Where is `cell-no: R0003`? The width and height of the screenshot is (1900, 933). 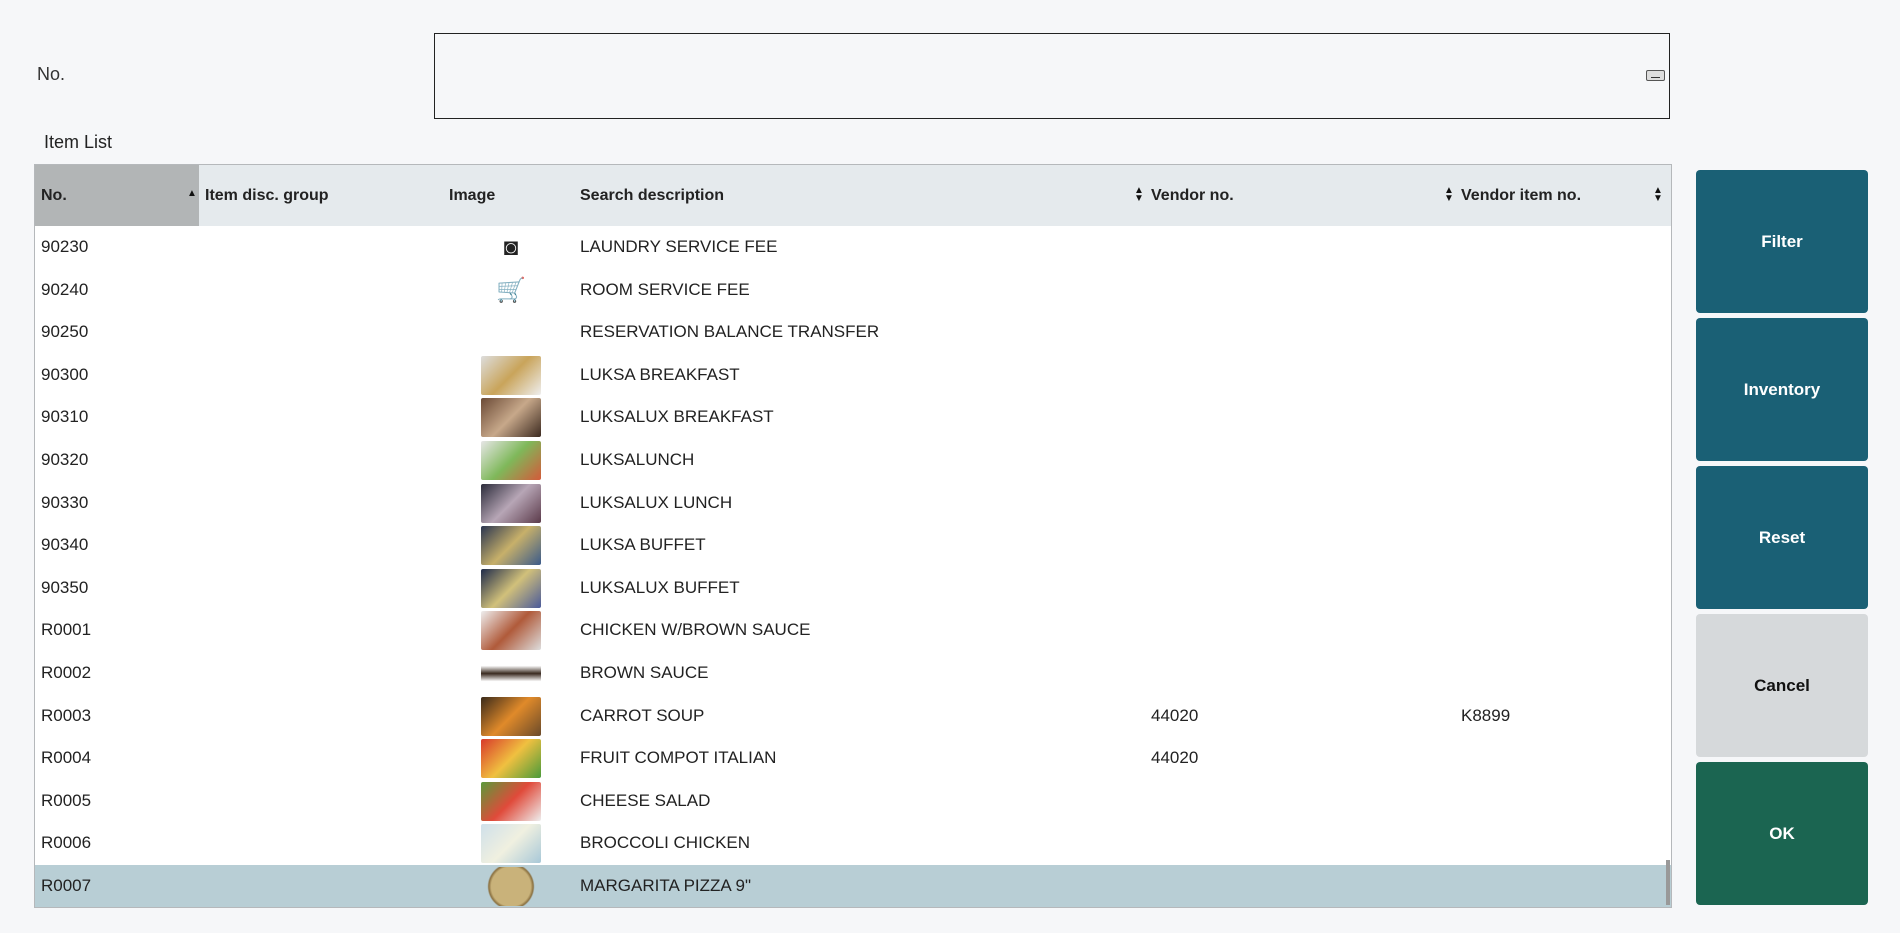 cell-no: R0003 is located at coordinates (66, 715).